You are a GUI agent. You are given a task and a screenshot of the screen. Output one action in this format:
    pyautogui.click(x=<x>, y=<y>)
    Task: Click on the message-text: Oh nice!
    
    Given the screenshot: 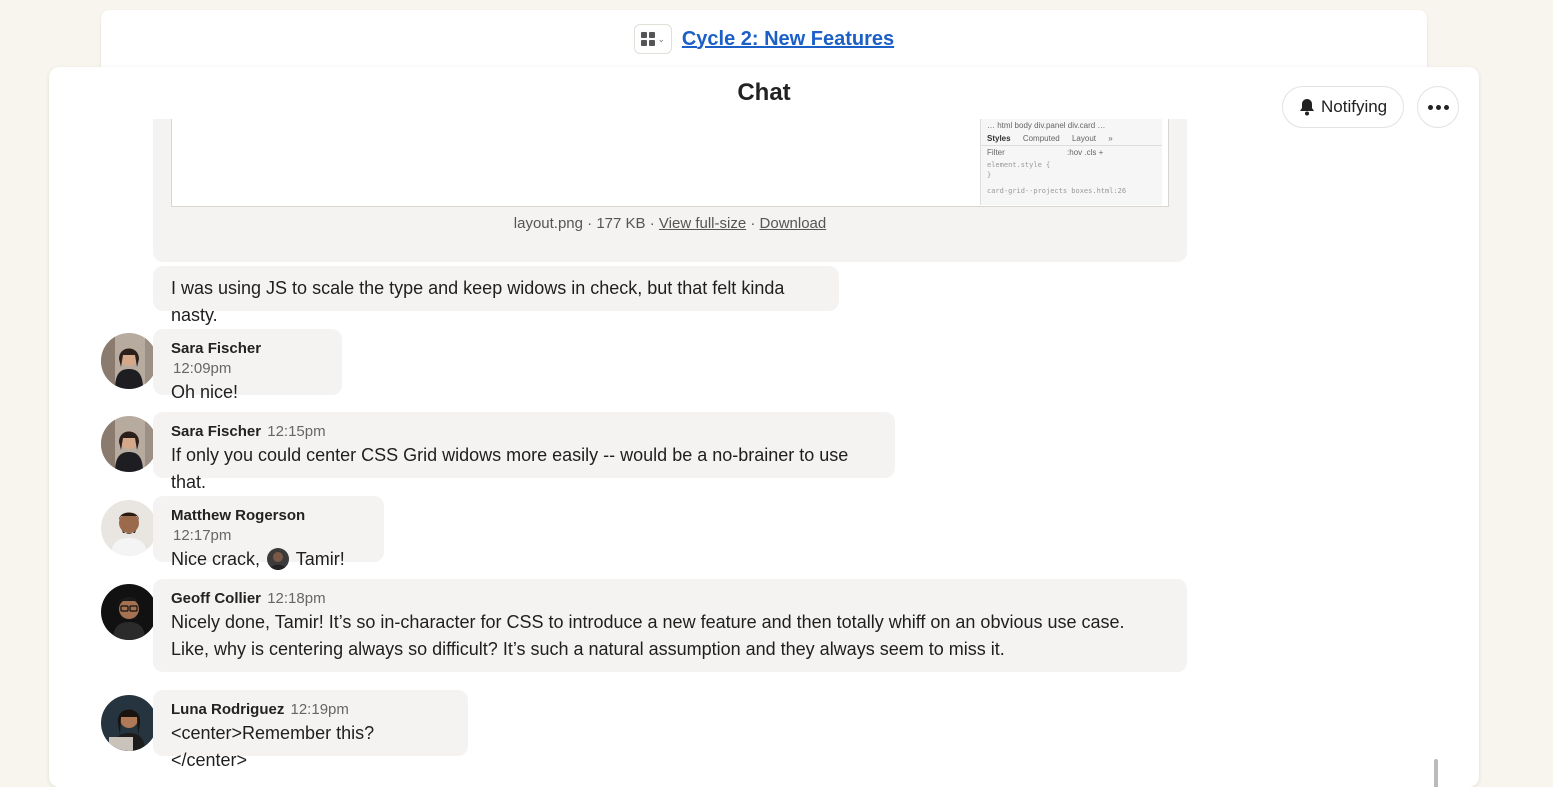 What is the action you would take?
    pyautogui.click(x=205, y=392)
    